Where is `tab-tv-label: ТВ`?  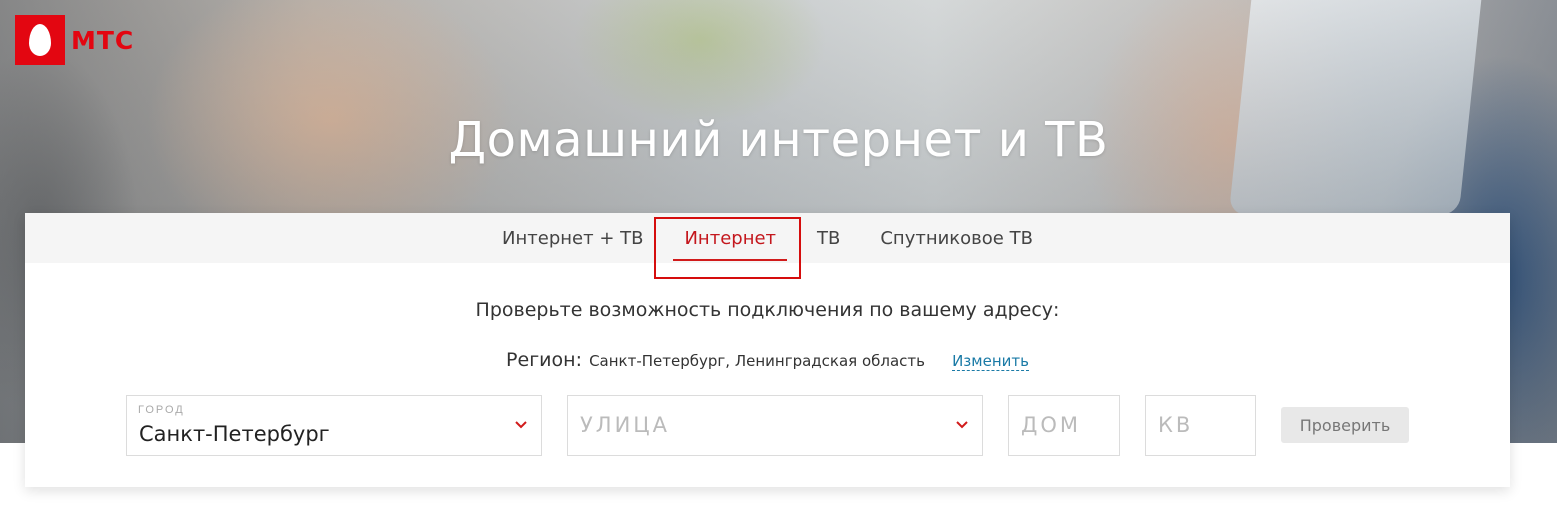
tab-tv-label: ТВ is located at coordinates (829, 238).